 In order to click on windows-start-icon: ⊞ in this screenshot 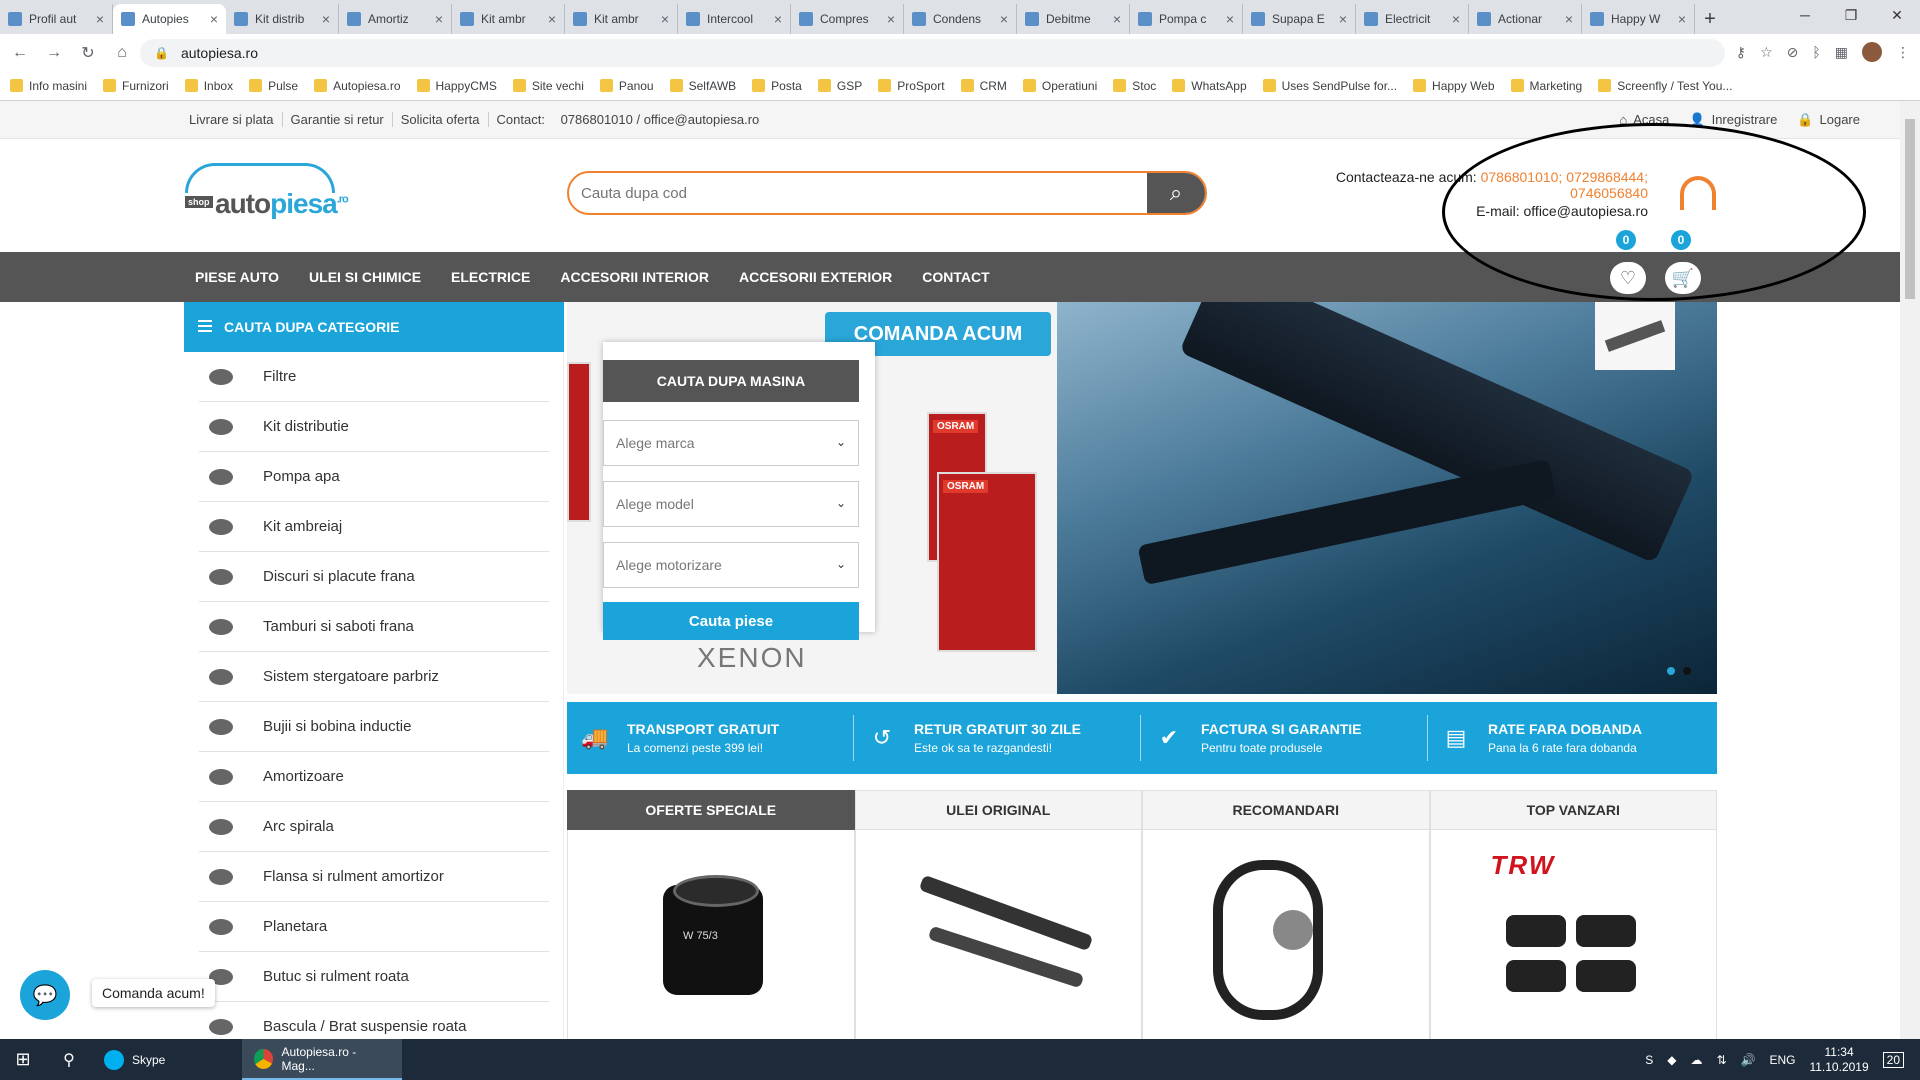, I will do `click(23, 1059)`.